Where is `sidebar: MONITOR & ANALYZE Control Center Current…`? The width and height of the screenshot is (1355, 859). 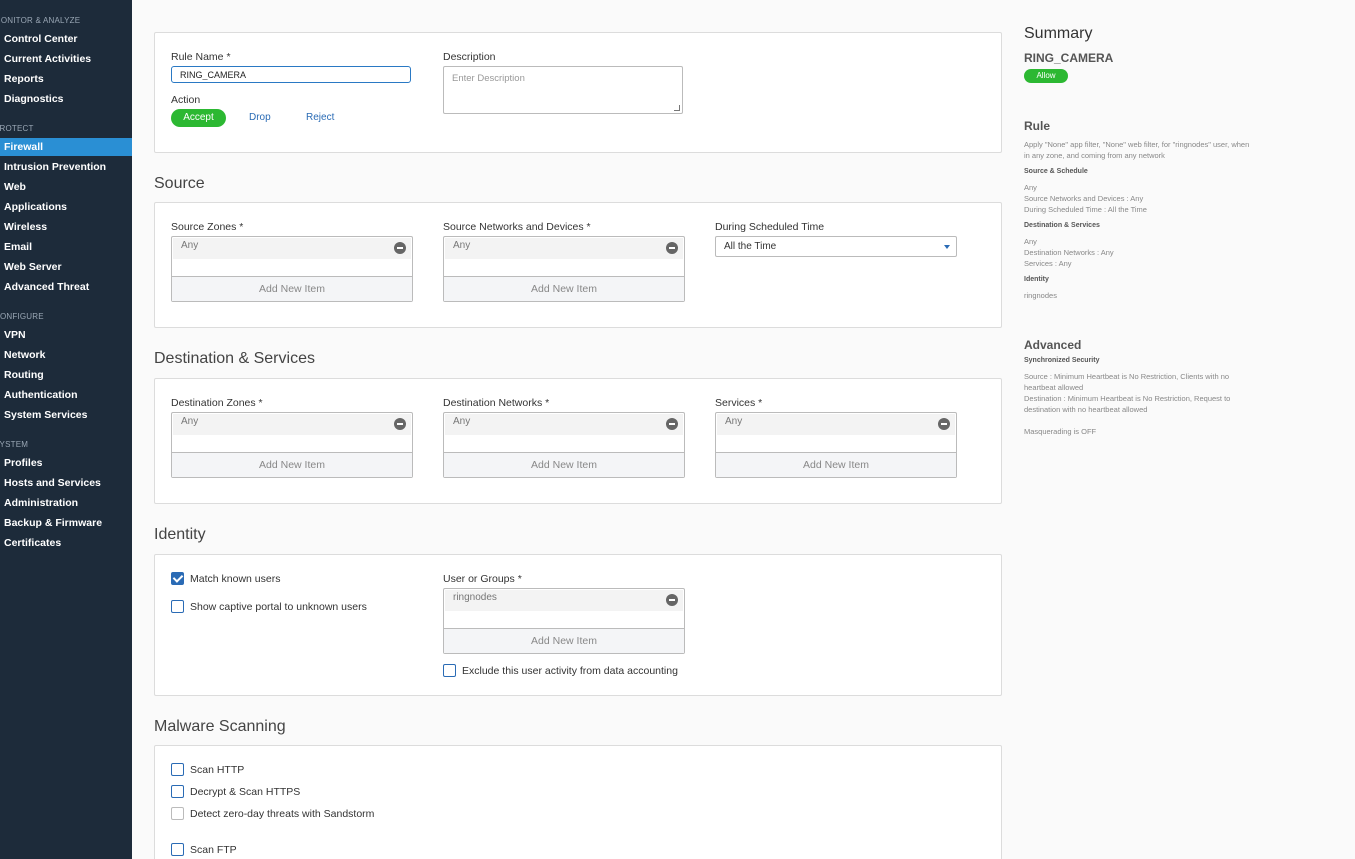
sidebar: MONITOR & ANALYZE Control Center Current… is located at coordinates (66, 429).